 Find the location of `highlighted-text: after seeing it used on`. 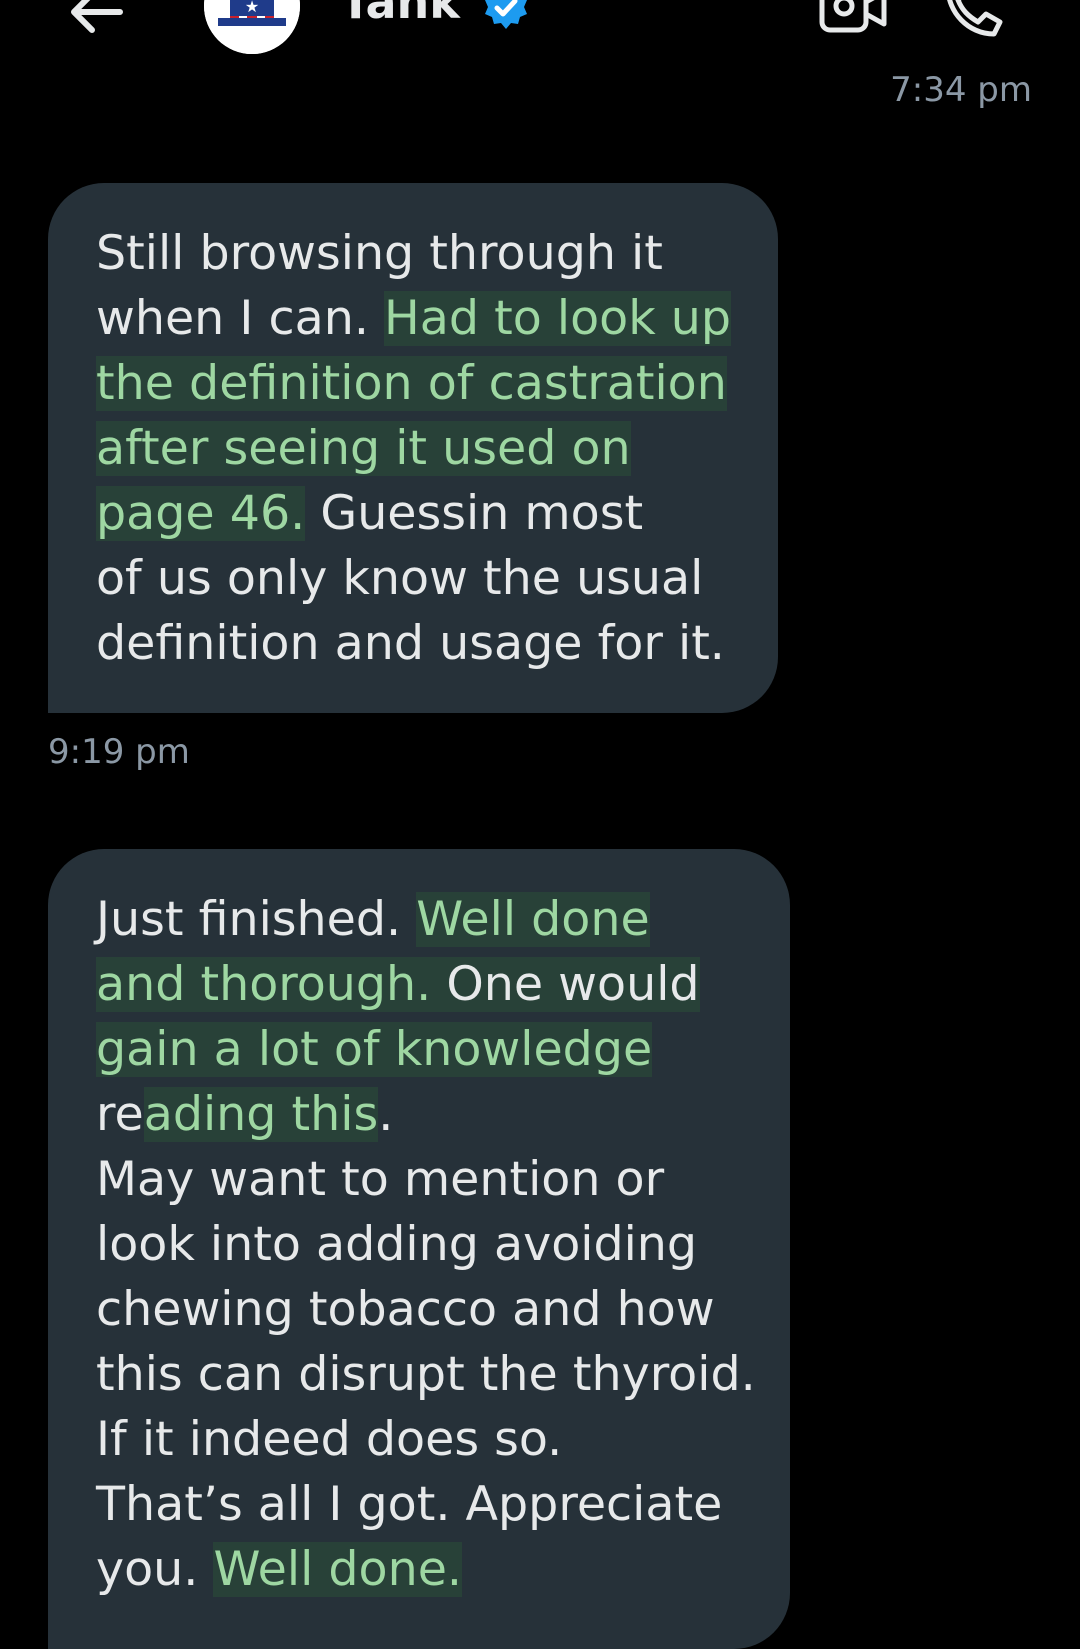

highlighted-text: after seeing it used on is located at coordinates (363, 448).